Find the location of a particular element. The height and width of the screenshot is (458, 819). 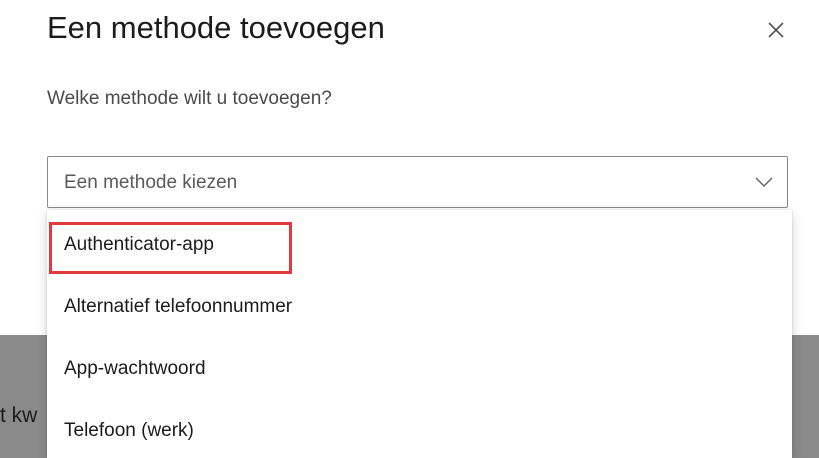

background-overlay-left is located at coordinates (23, 396).